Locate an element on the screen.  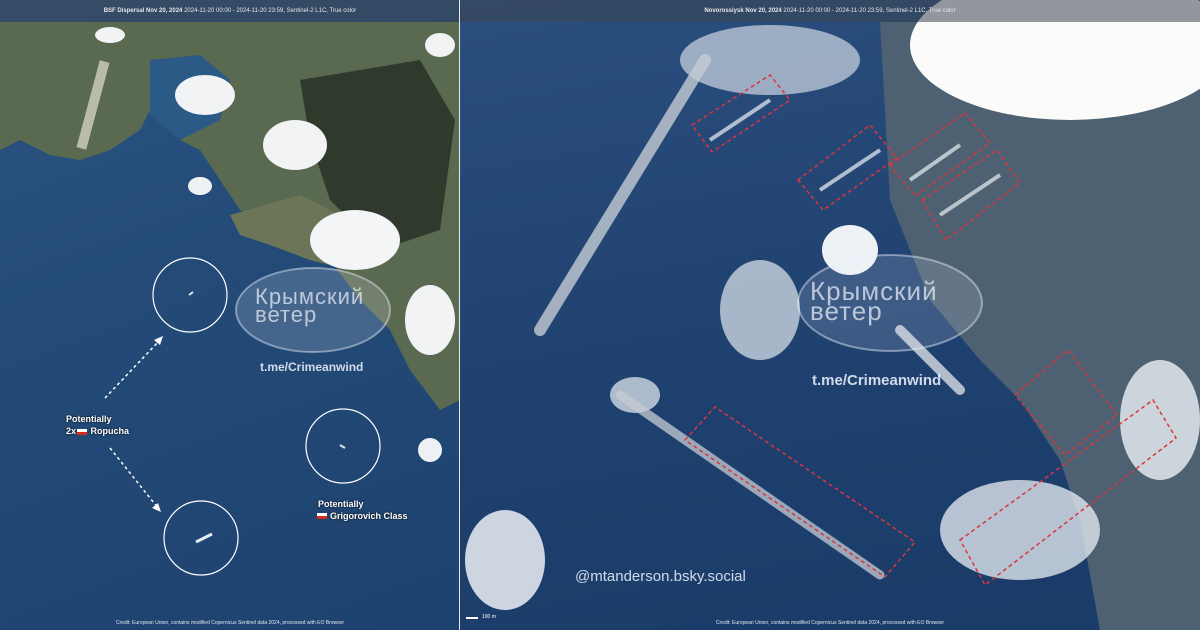
breakwater-south is located at coordinates (750, 485).